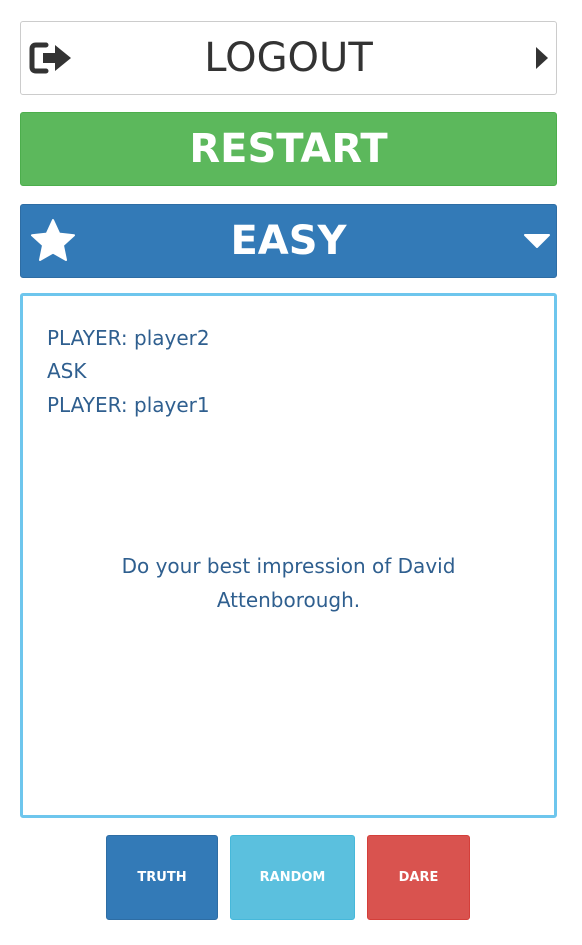 The width and height of the screenshot is (582, 945). I want to click on action-type-text: ASK, so click(67, 371).